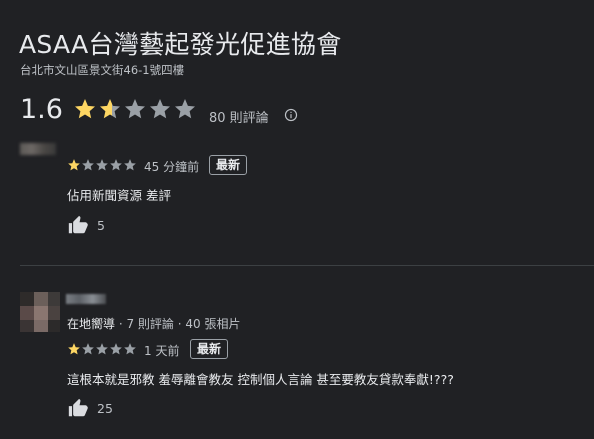 The width and height of the screenshot is (594, 439). What do you see at coordinates (179, 324) in the screenshot?
I see `reviewer-stats: · 7 則評論 · 40 張相片` at bounding box center [179, 324].